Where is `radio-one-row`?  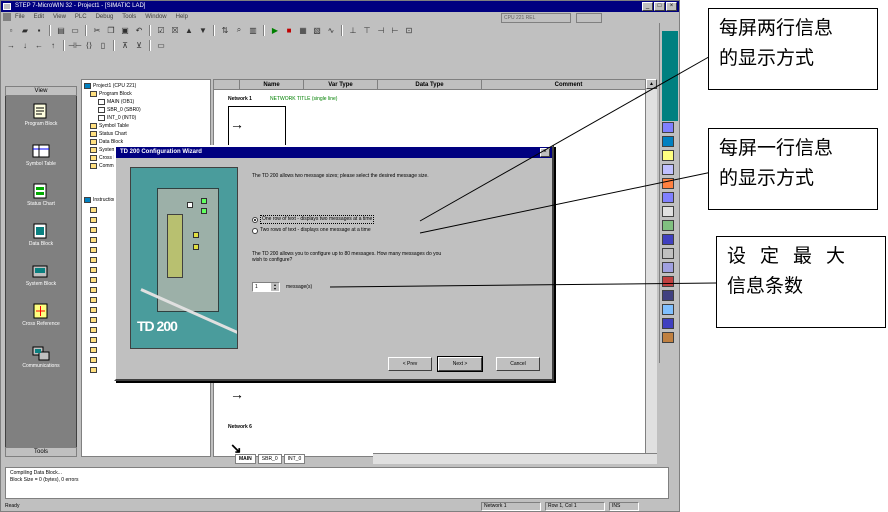 radio-one-row is located at coordinates (255, 219).